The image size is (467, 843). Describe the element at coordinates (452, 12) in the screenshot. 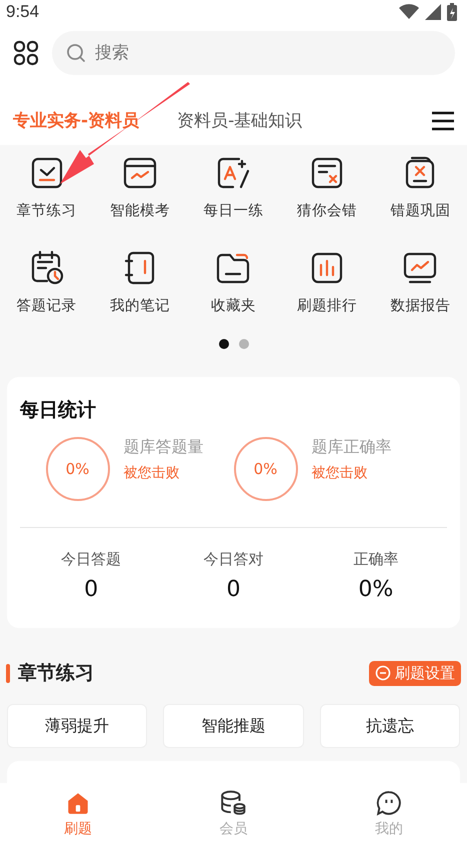

I see `battery-icon` at that location.